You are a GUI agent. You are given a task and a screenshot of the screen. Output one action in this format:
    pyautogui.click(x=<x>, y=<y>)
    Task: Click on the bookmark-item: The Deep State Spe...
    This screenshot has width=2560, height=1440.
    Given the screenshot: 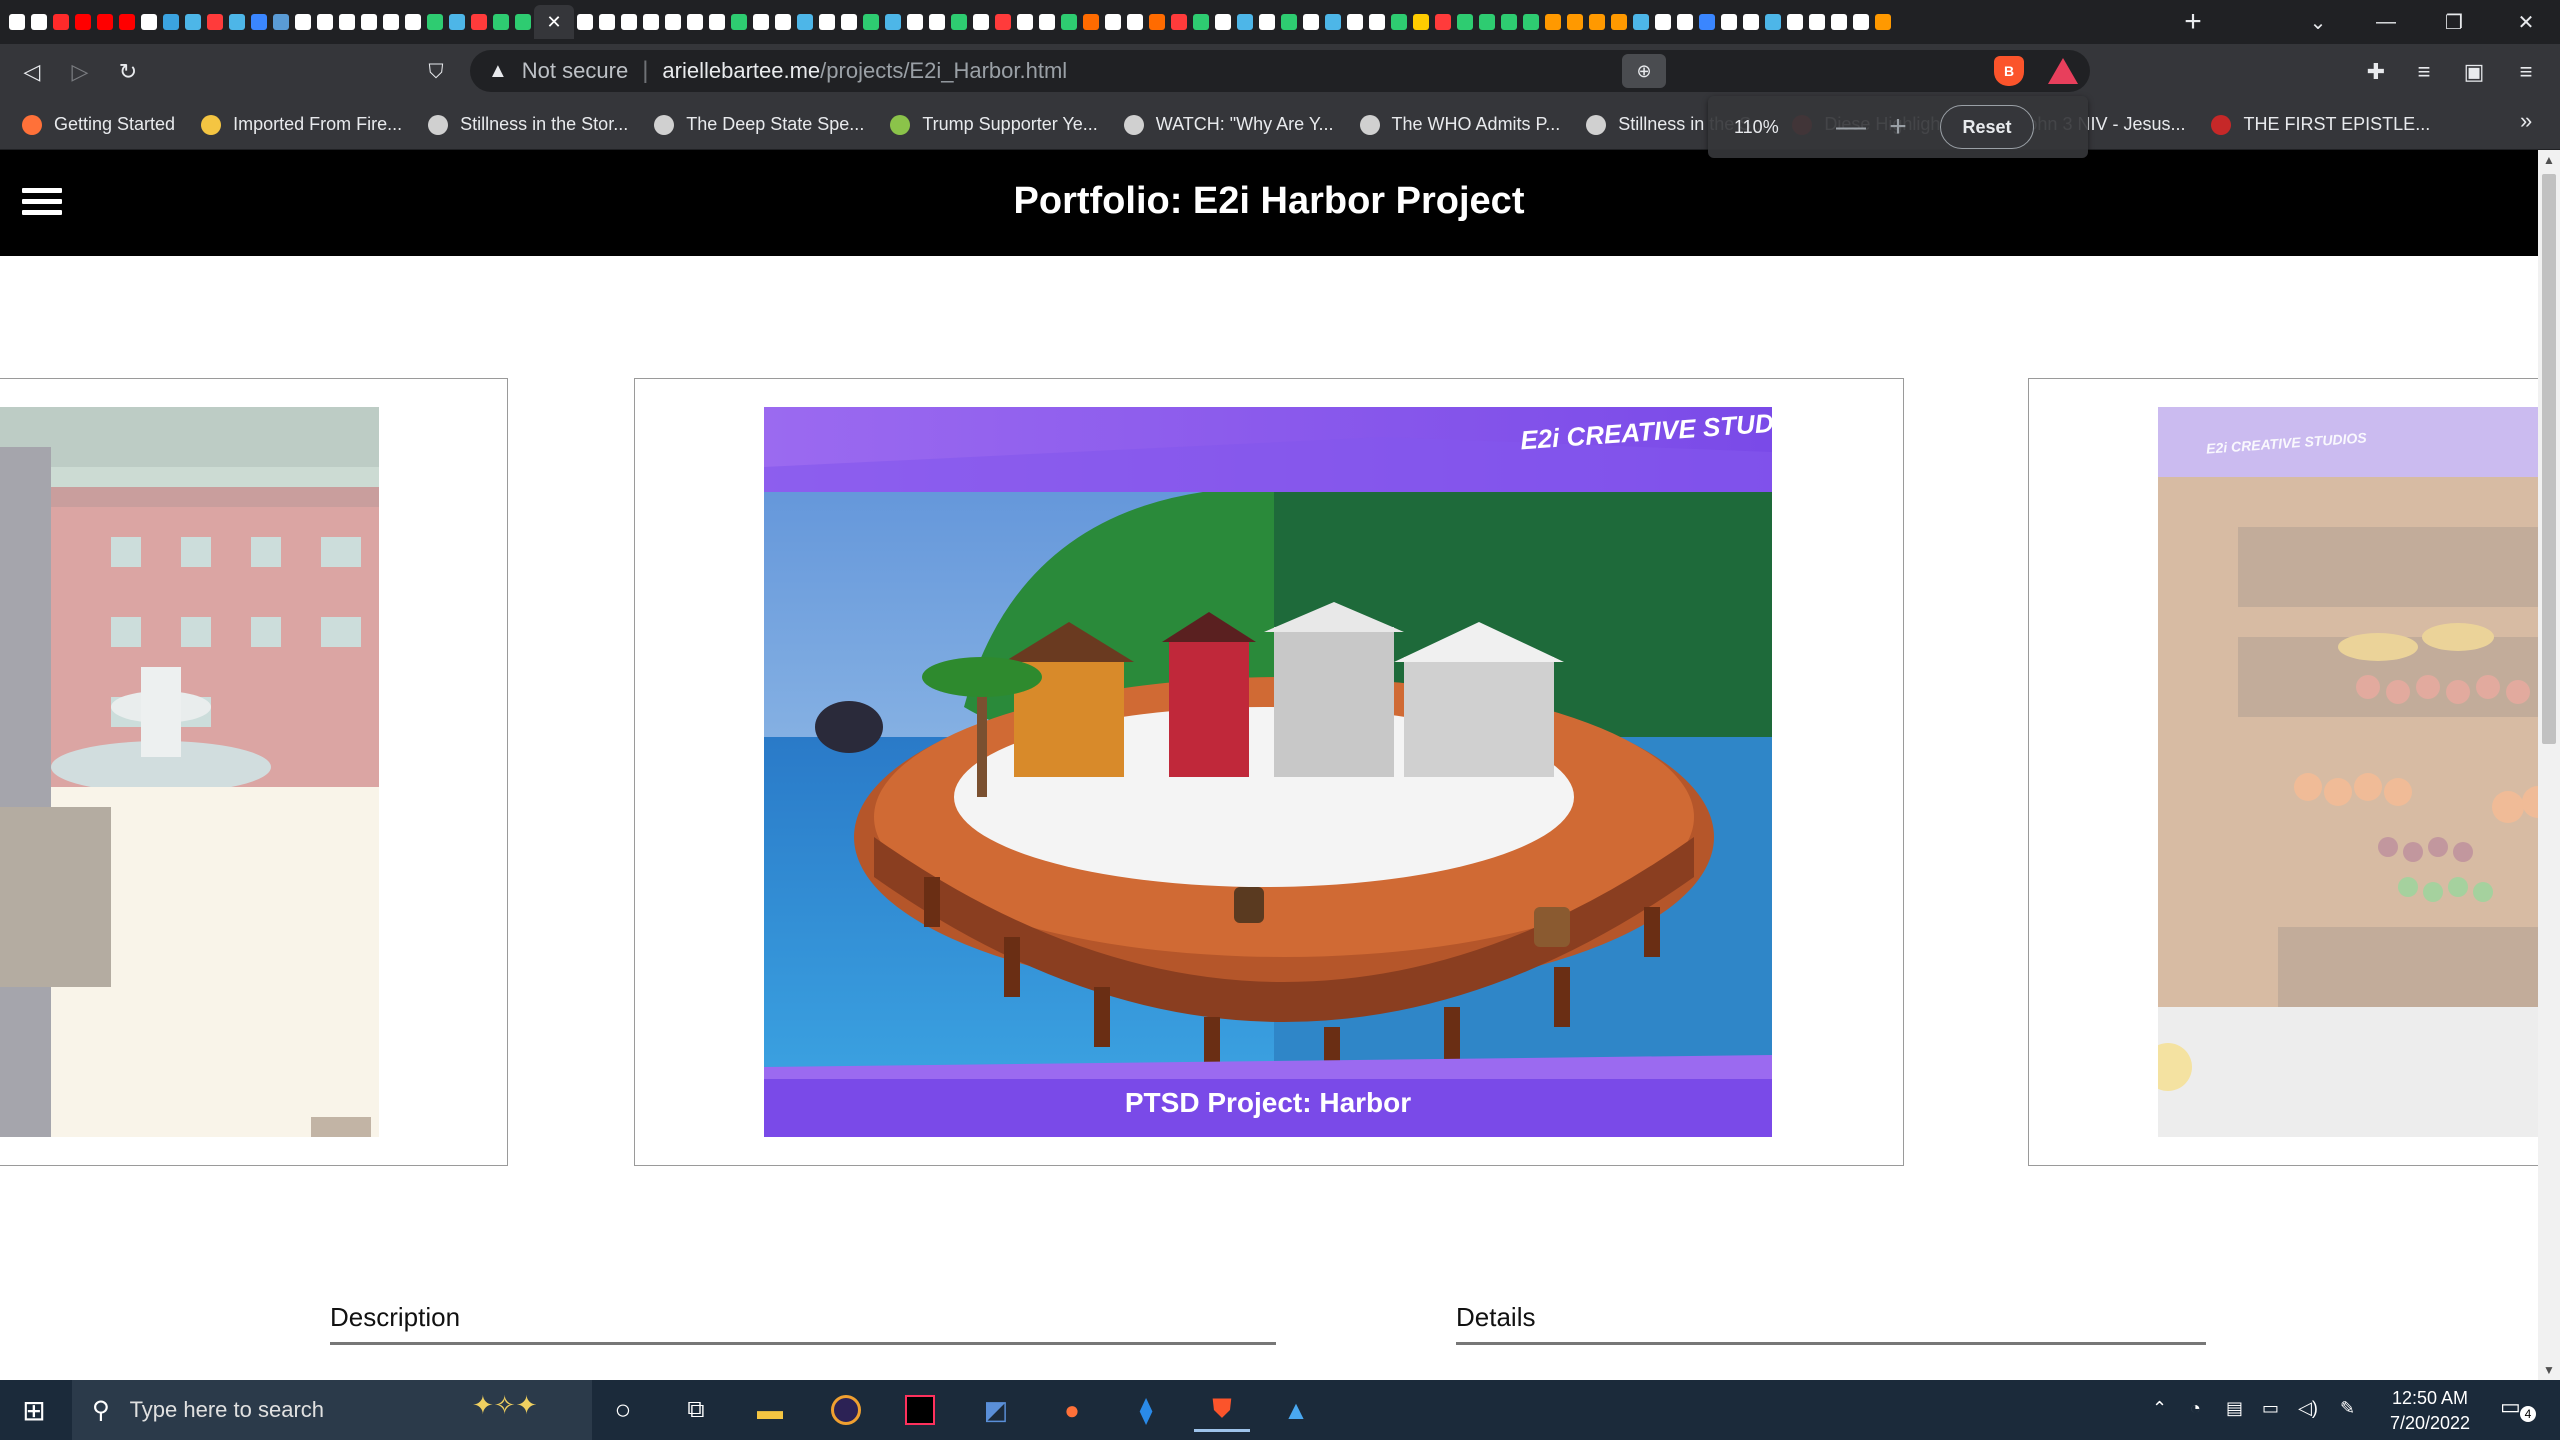 What is the action you would take?
    pyautogui.click(x=759, y=124)
    